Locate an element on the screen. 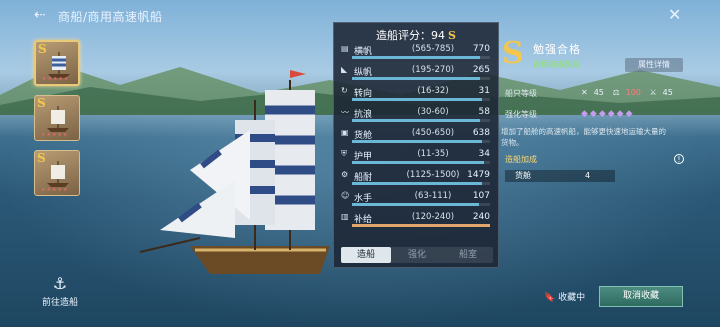 This screenshot has width=720, height=327. stat-row: ☺ 水手 (63-111) 107 is located at coordinates (416, 198).